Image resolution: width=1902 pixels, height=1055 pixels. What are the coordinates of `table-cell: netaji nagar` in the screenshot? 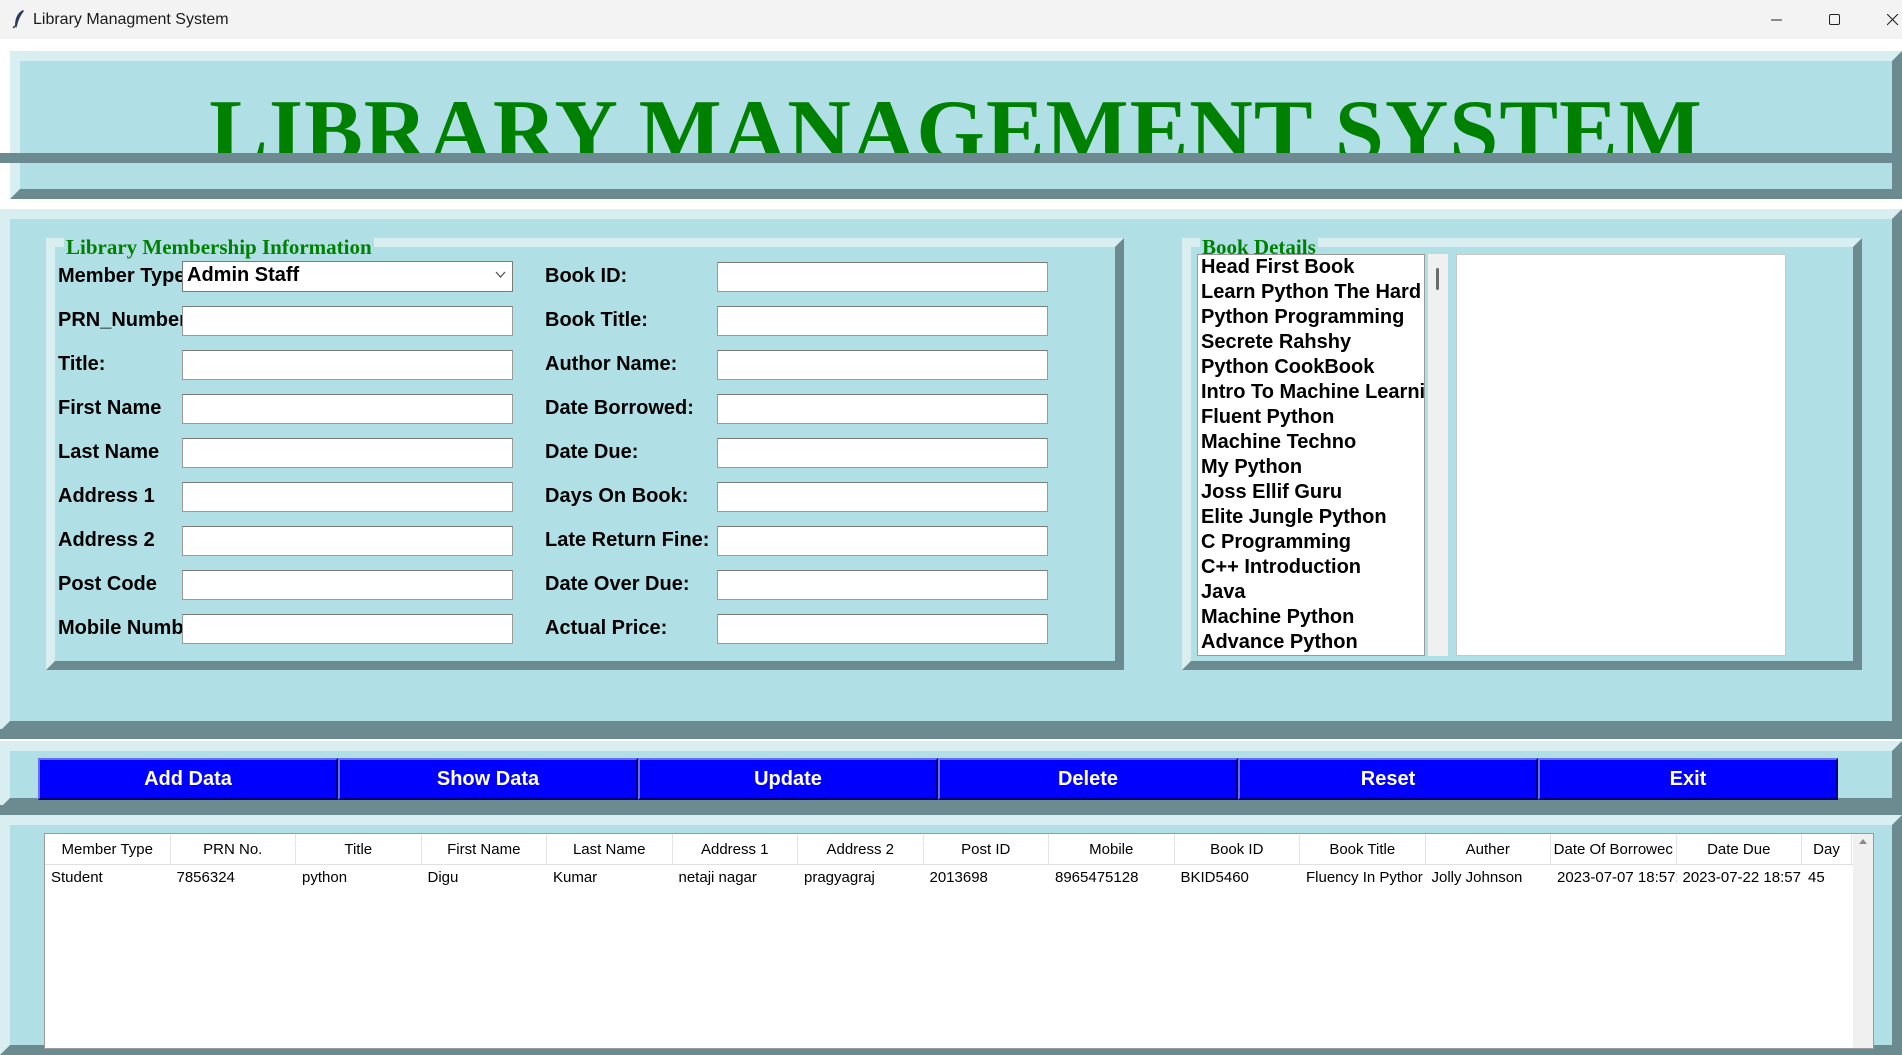 It's located at (717, 877).